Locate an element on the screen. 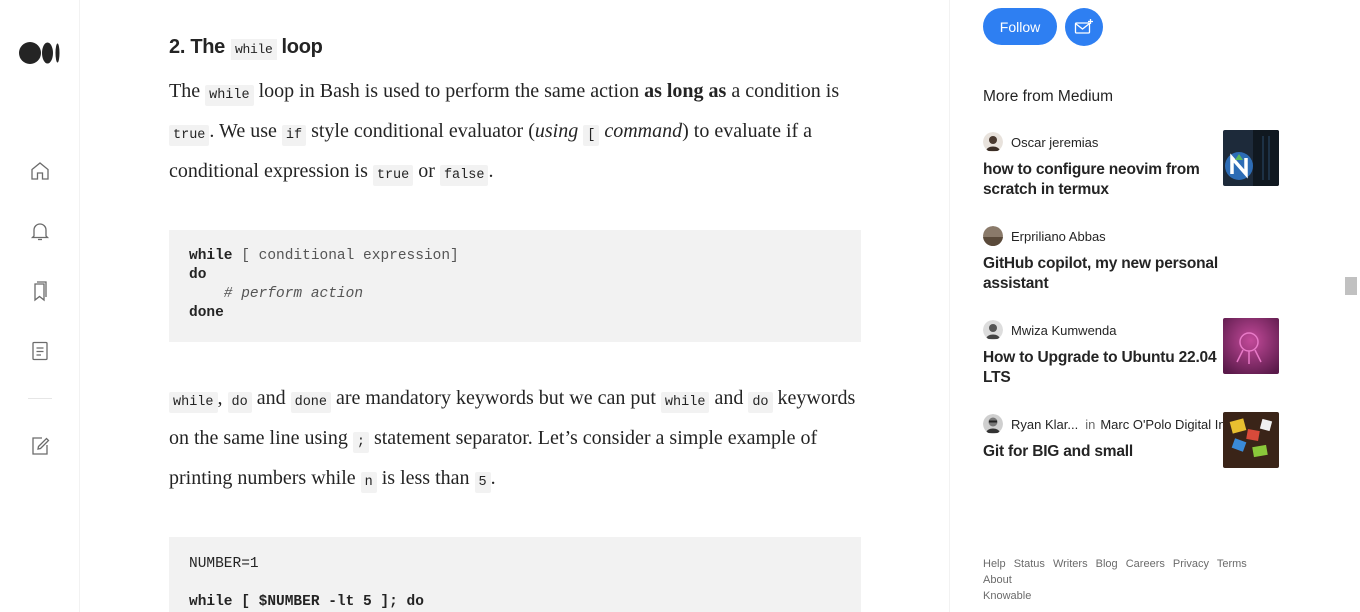 The height and width of the screenshot is (612, 1360). inline-code: ; is located at coordinates (360, 442).